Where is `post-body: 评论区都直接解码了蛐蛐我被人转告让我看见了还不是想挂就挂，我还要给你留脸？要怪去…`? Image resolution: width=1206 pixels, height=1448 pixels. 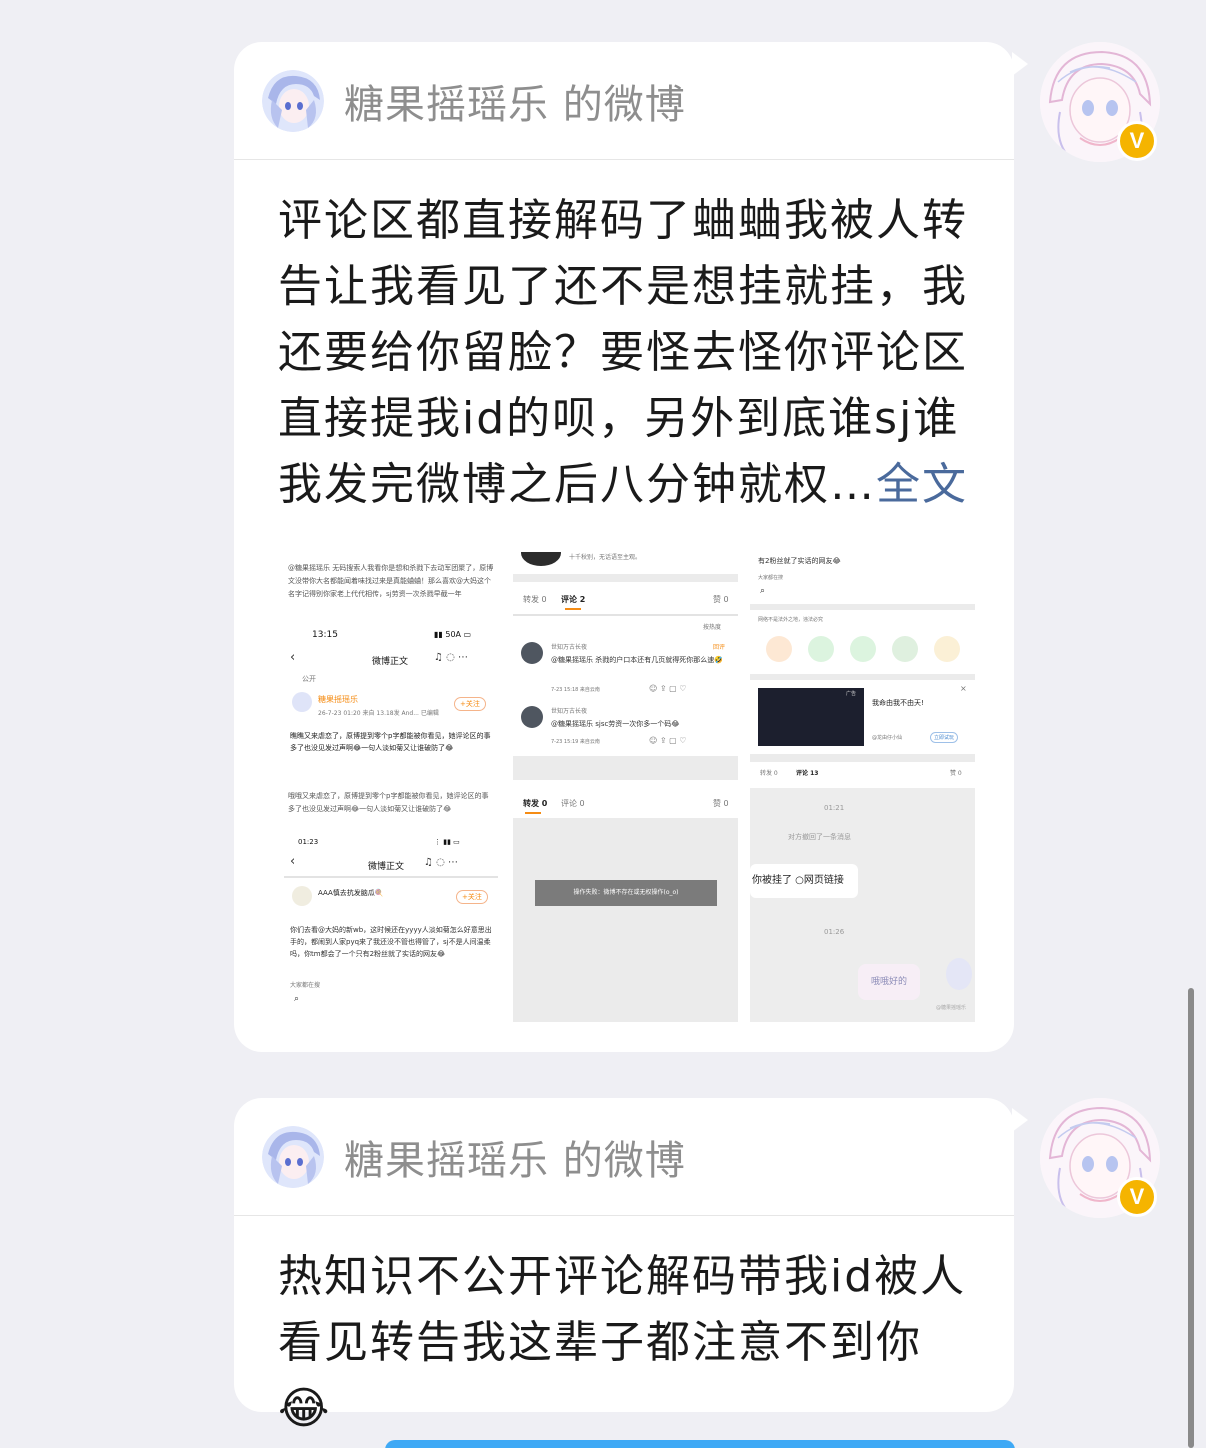
post-body: 评论区都直接解码了蛐蛐我被人转告让我看见了还不是想挂就挂，我还要给你留脸？要怪去… is located at coordinates (623, 352).